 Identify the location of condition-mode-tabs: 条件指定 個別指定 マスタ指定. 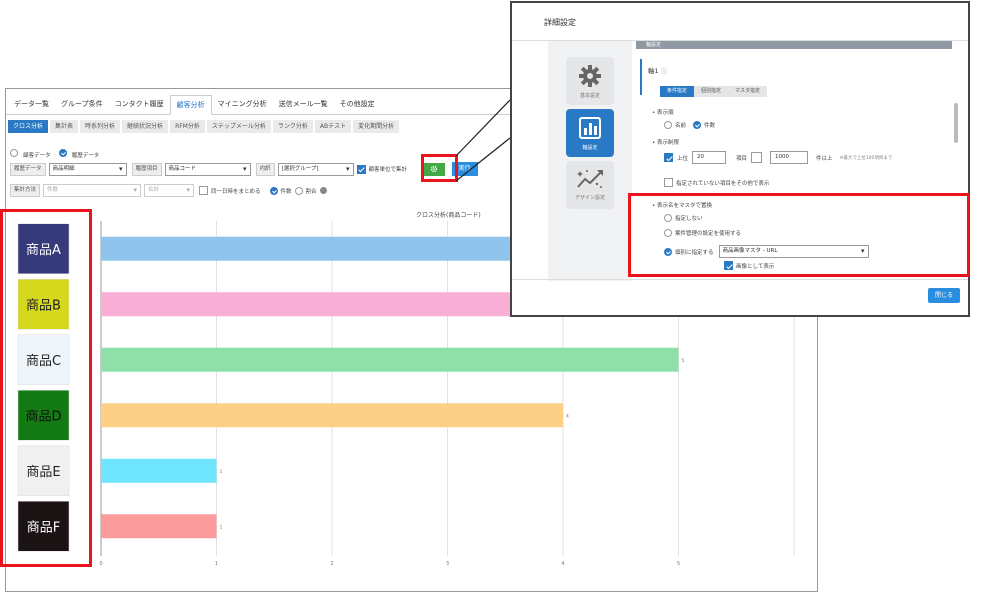
(714, 91).